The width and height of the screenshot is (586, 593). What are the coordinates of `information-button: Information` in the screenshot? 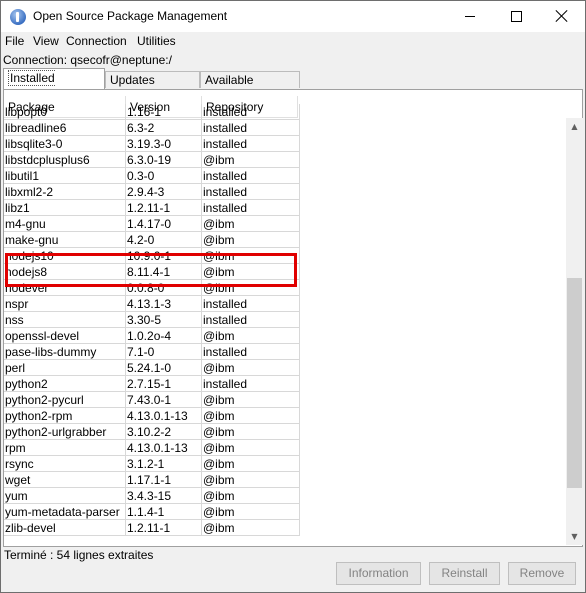 It's located at (378, 573).